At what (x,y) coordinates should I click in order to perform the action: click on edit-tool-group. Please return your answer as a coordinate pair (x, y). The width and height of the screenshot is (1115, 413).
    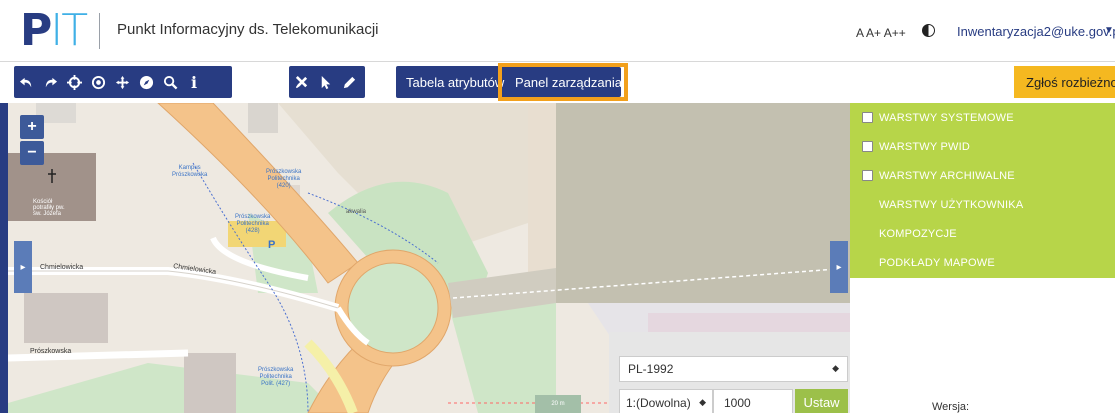
    Looking at the image, I should click on (327, 82).